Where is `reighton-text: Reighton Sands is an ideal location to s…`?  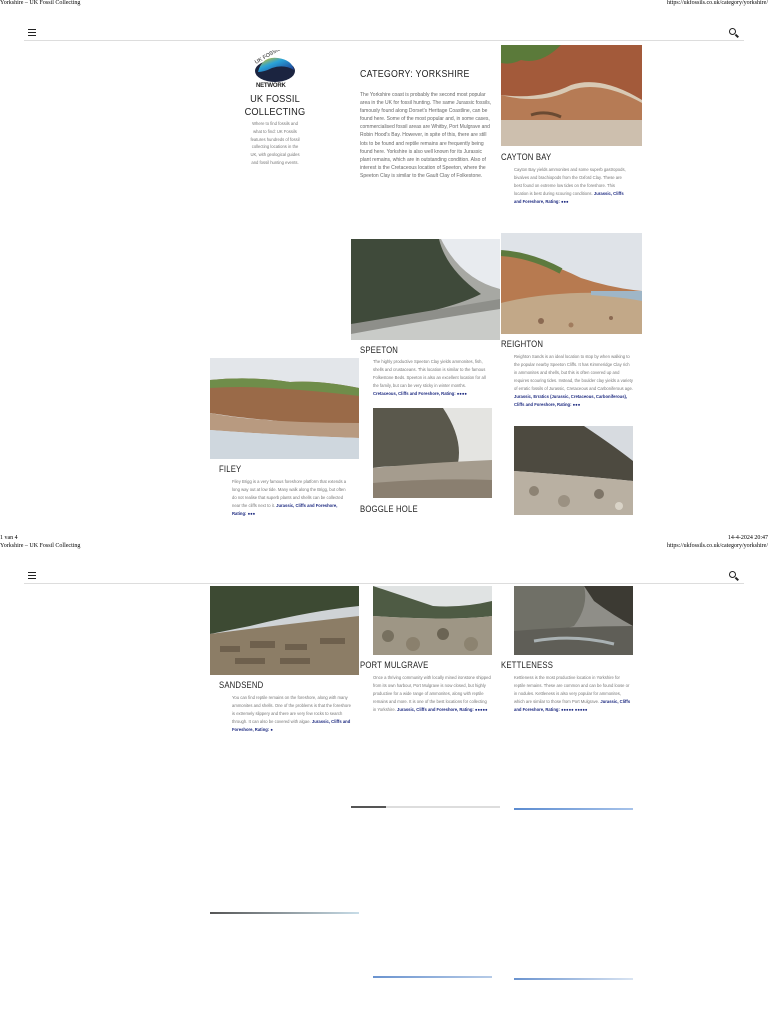 reighton-text: Reighton Sands is an ideal location to s… is located at coordinates (573, 372).